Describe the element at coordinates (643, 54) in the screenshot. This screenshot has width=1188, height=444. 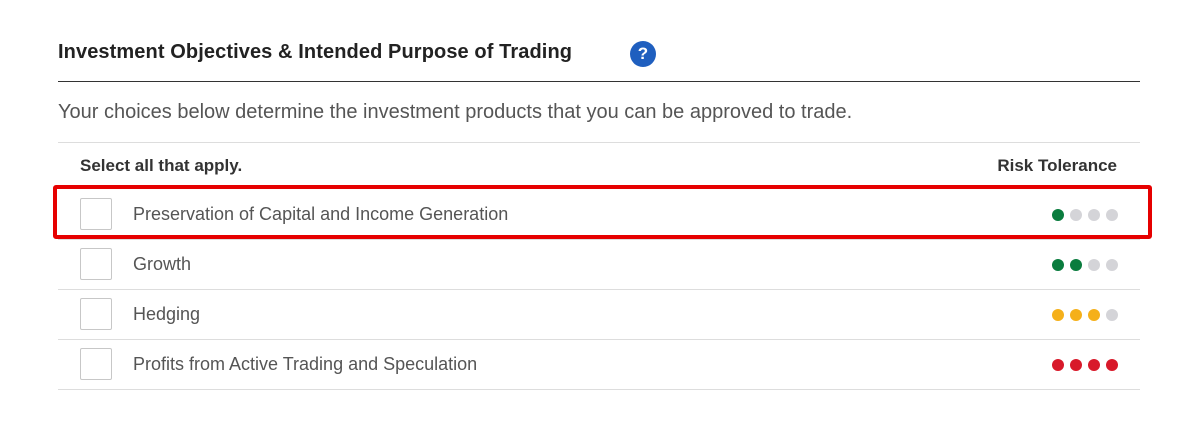
I see `help-icon: ?` at that location.